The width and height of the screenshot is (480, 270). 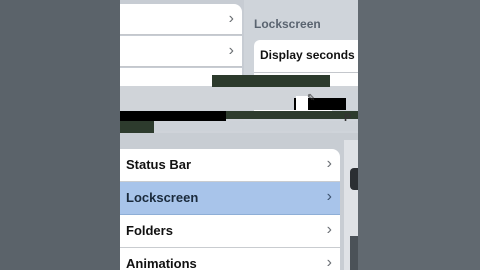 I want to click on list-item-animations: Animations ›, so click(x=230, y=259).